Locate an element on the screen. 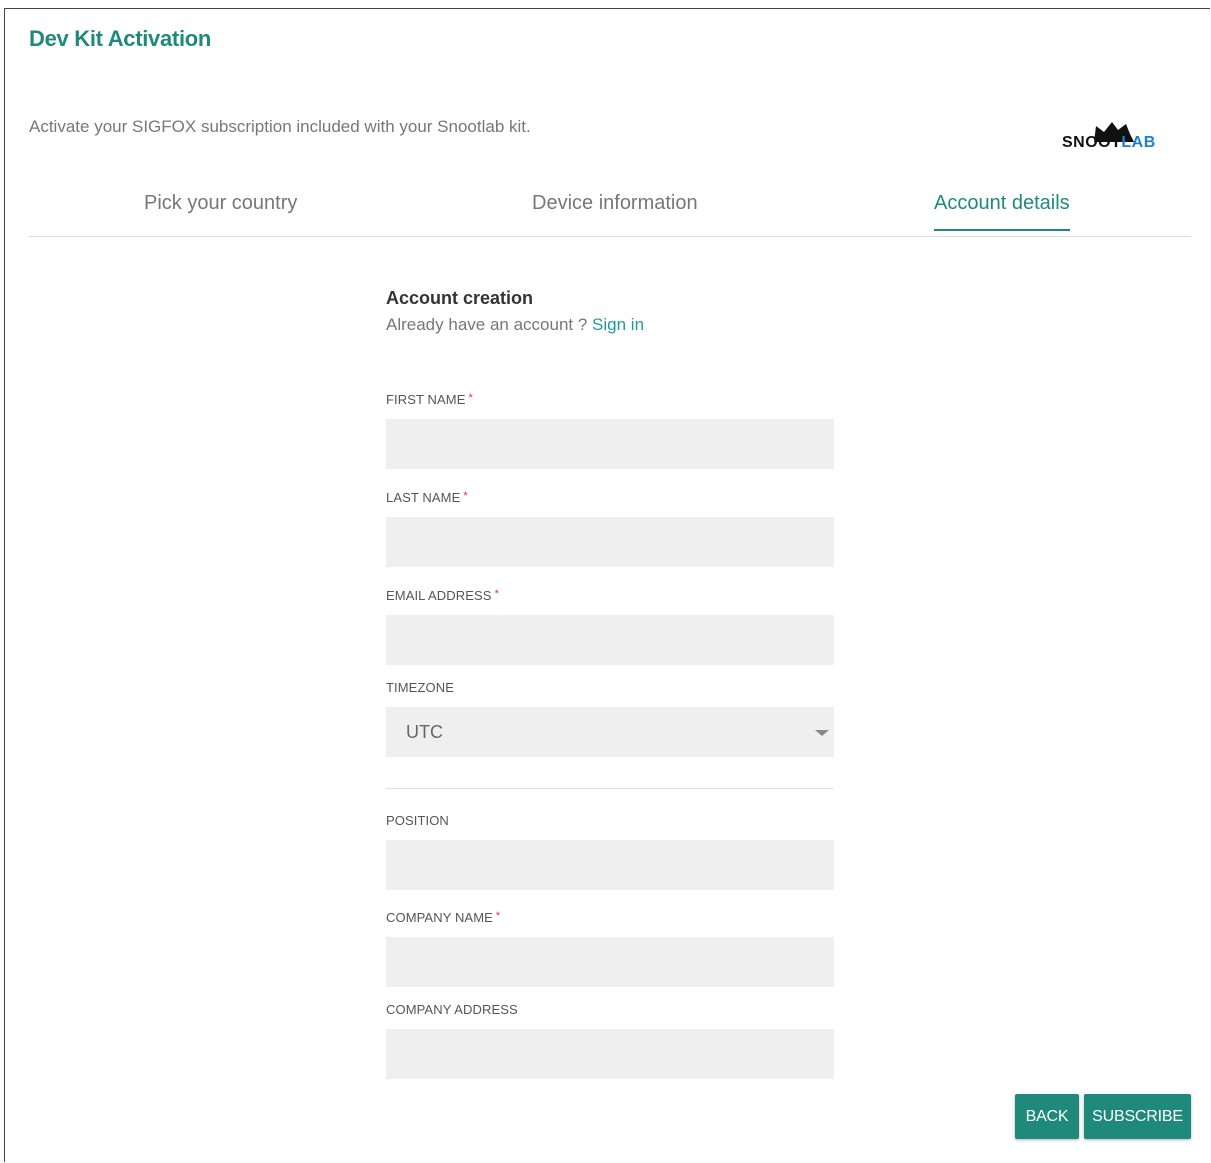  timezone-select: UTC is located at coordinates (610, 732).